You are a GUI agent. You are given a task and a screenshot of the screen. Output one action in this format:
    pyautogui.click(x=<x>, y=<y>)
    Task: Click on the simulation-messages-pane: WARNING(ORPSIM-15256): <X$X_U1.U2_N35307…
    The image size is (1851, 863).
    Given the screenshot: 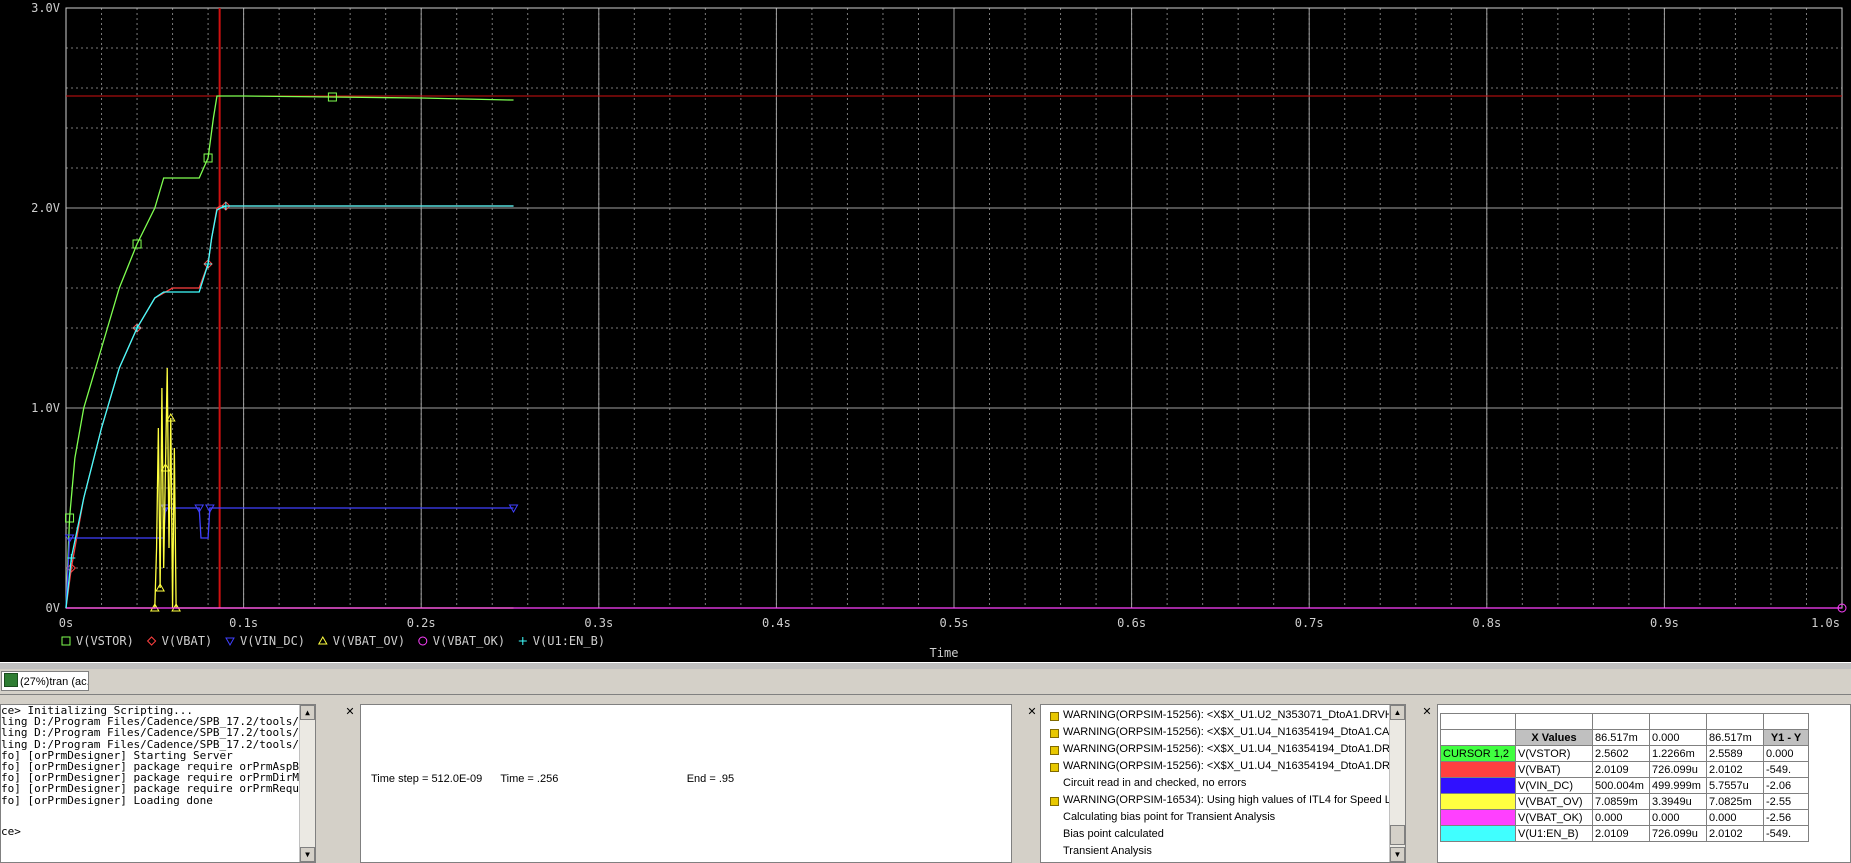 What is the action you would take?
    pyautogui.click(x=1223, y=783)
    